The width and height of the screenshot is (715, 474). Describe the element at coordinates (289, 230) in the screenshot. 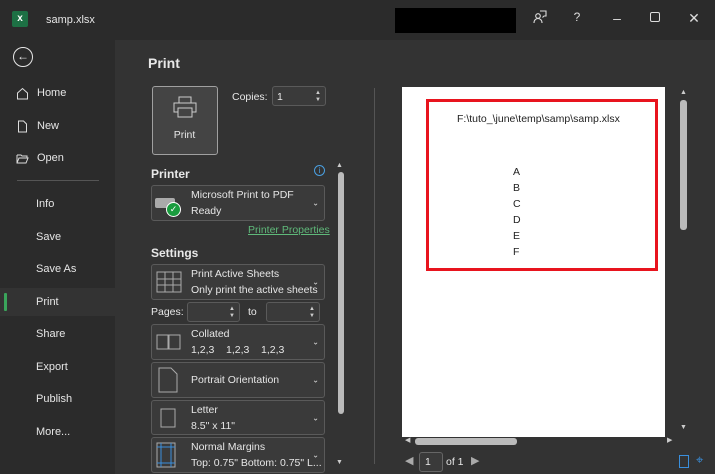

I see `printer-properties-link: Printer Properties` at that location.